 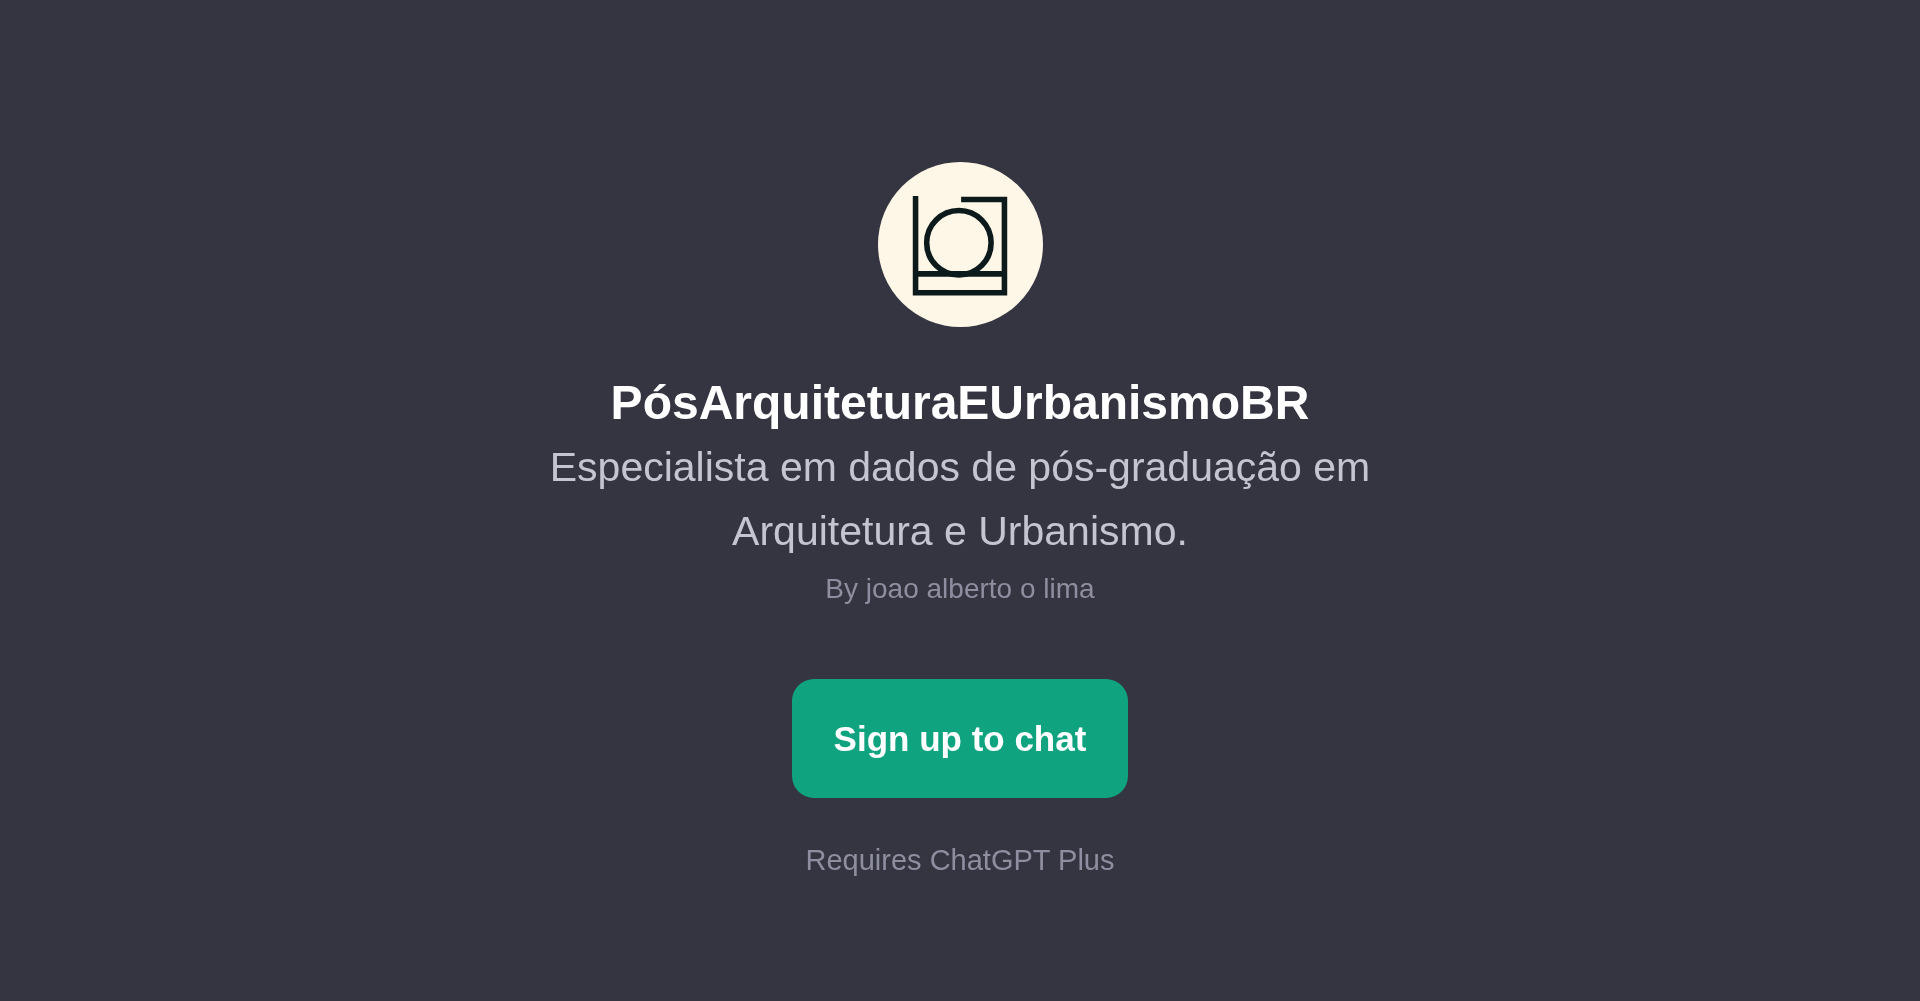 What do you see at coordinates (960, 860) in the screenshot?
I see `requirement-note: Requires ChatGPT Plus` at bounding box center [960, 860].